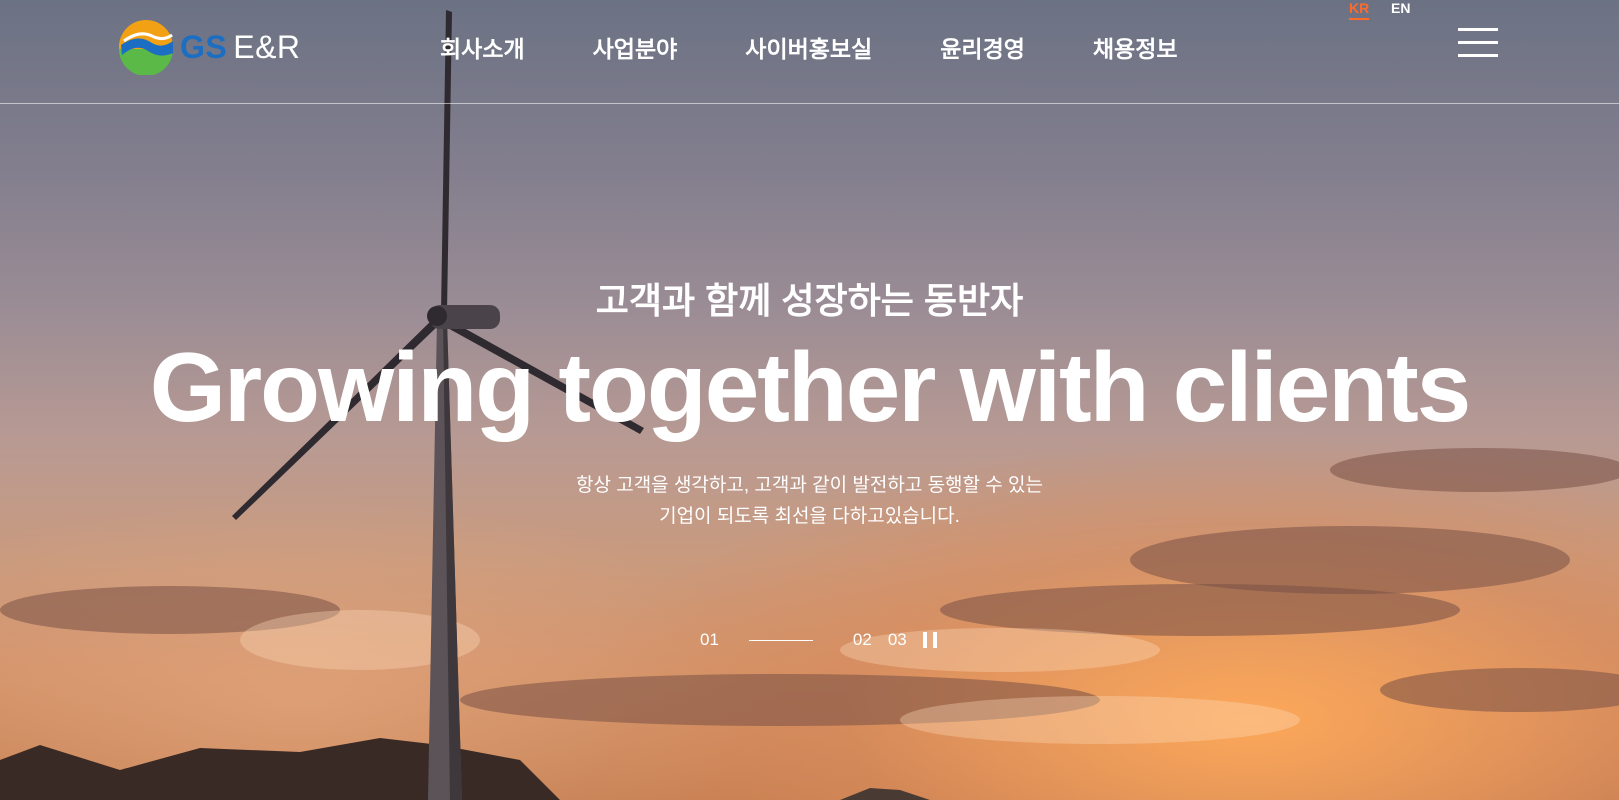 This screenshot has height=800, width=1619. I want to click on nav-ethics: 윤리경영, so click(982, 47).